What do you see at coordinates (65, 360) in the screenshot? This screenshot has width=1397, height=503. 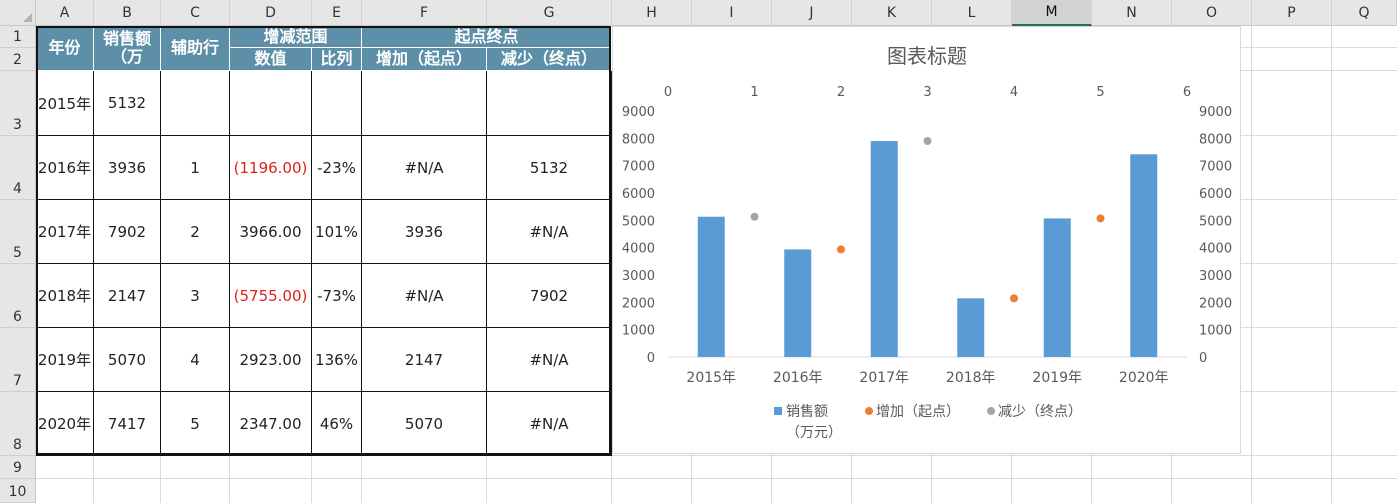 I see `cell-year-7: 2019年` at bounding box center [65, 360].